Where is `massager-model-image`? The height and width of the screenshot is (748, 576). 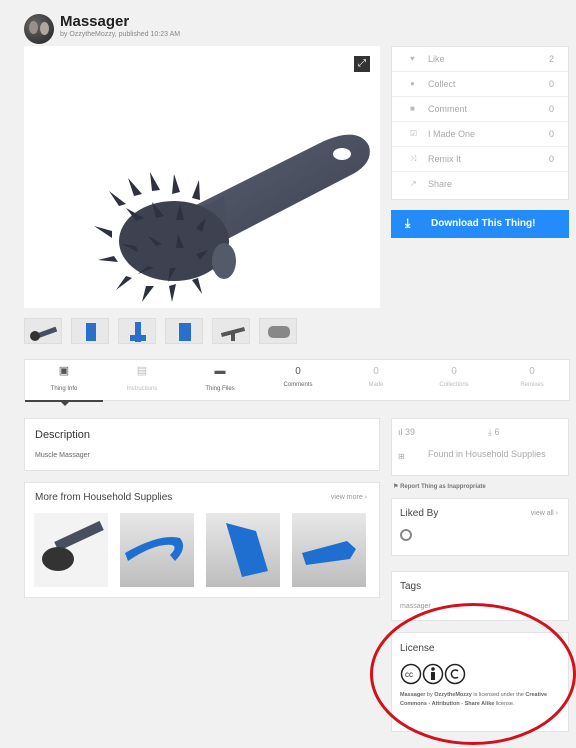 massager-model-image is located at coordinates (232, 218).